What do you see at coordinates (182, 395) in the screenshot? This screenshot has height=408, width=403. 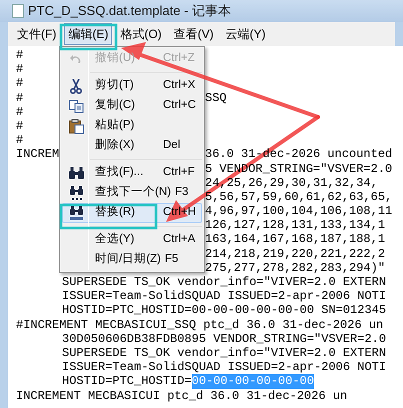 I see `text-line: INCREMENT MECBASICUI ptc_d 36.0 31-dec-2026 un` at bounding box center [182, 395].